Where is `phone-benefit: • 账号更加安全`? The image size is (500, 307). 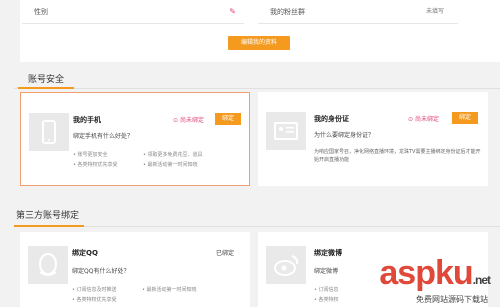
phone-benefit: • 账号更加安全 is located at coordinates (90, 155).